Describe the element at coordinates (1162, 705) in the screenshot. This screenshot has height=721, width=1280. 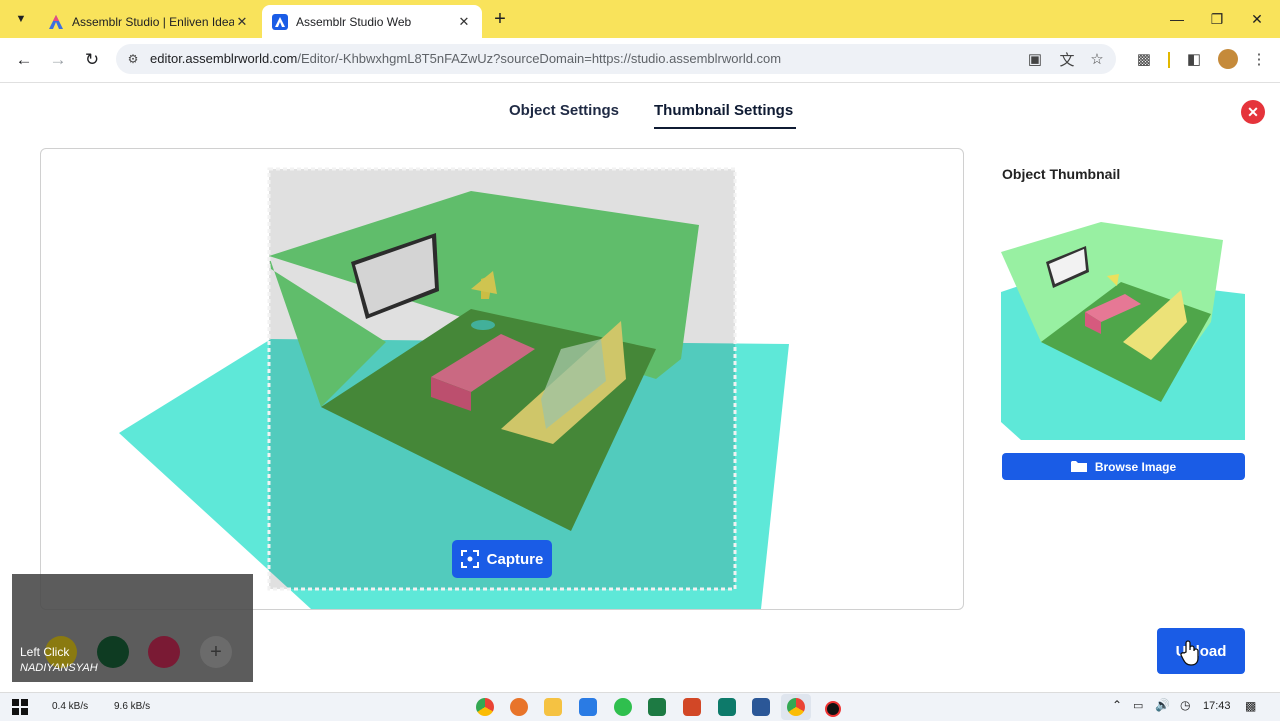
I see `volume-icon: 🔊` at that location.